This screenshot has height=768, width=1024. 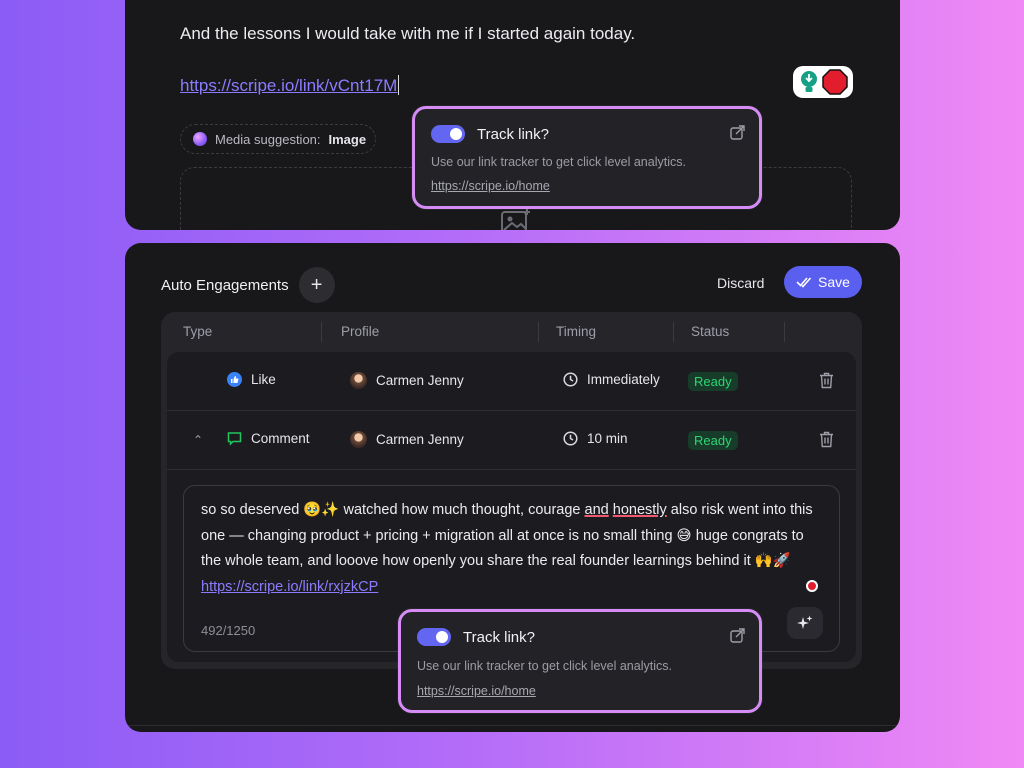 I want to click on comment-icon, so click(x=234, y=439).